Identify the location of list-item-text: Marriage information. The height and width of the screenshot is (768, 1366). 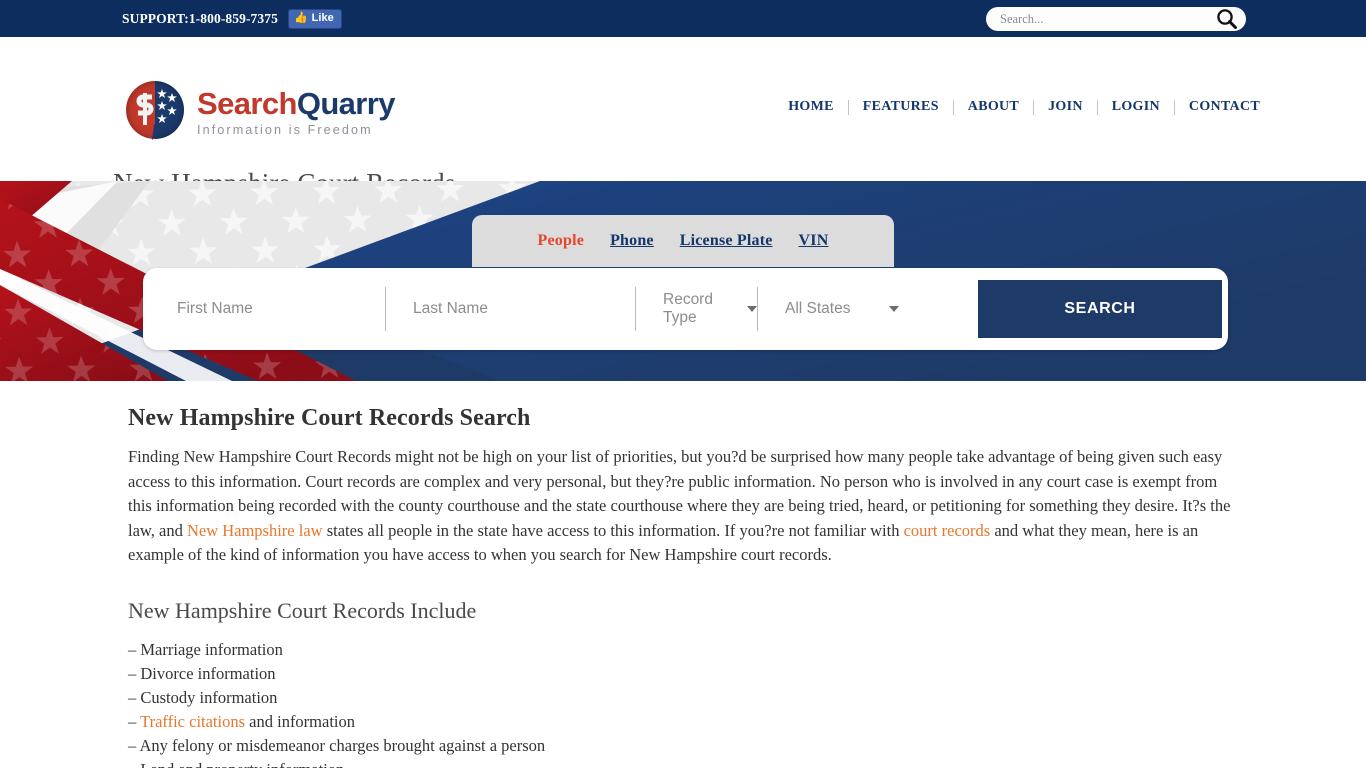
(211, 649).